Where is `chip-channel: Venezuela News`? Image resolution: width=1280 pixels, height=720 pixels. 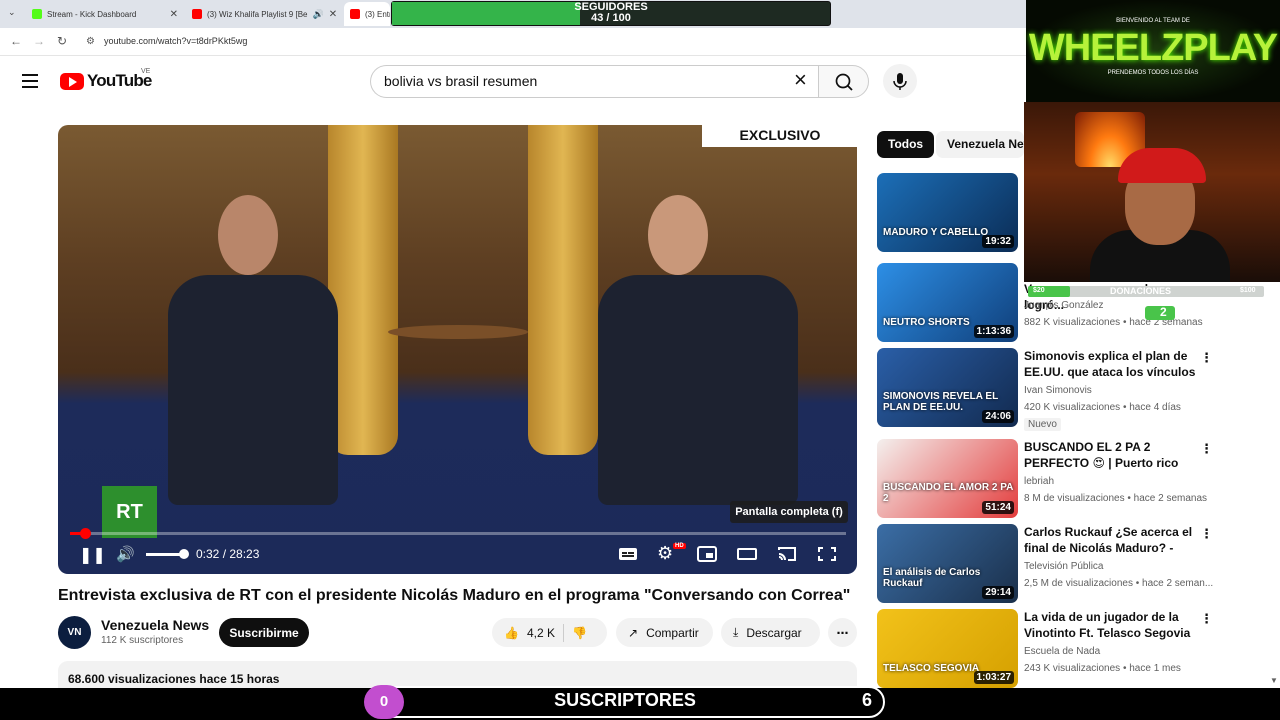 chip-channel: Venezuela News is located at coordinates (980, 144).